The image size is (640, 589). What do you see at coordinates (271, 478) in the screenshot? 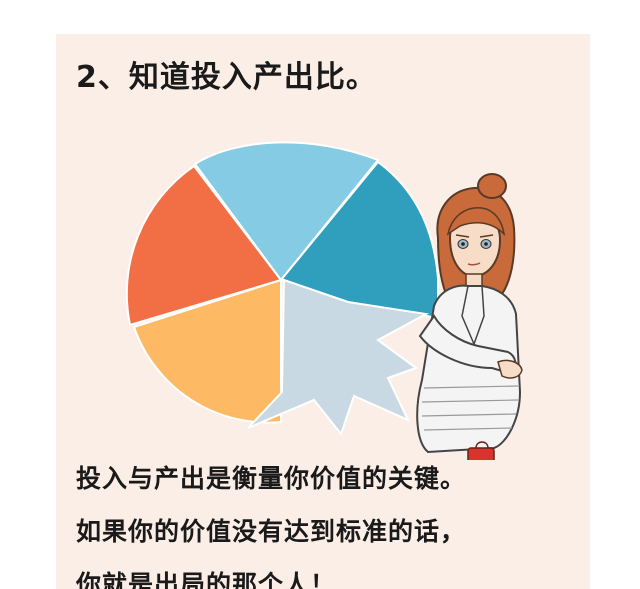
I see `body-line-1: 投入与产出是衡量你价值的关键。` at bounding box center [271, 478].